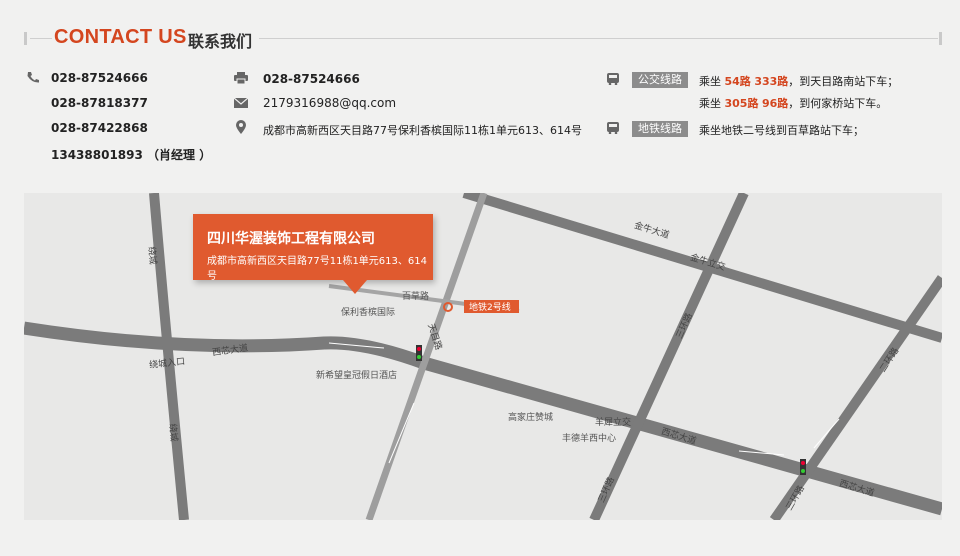 The height and width of the screenshot is (556, 960). I want to click on header-title-cn: 联系我们, so click(220, 41).